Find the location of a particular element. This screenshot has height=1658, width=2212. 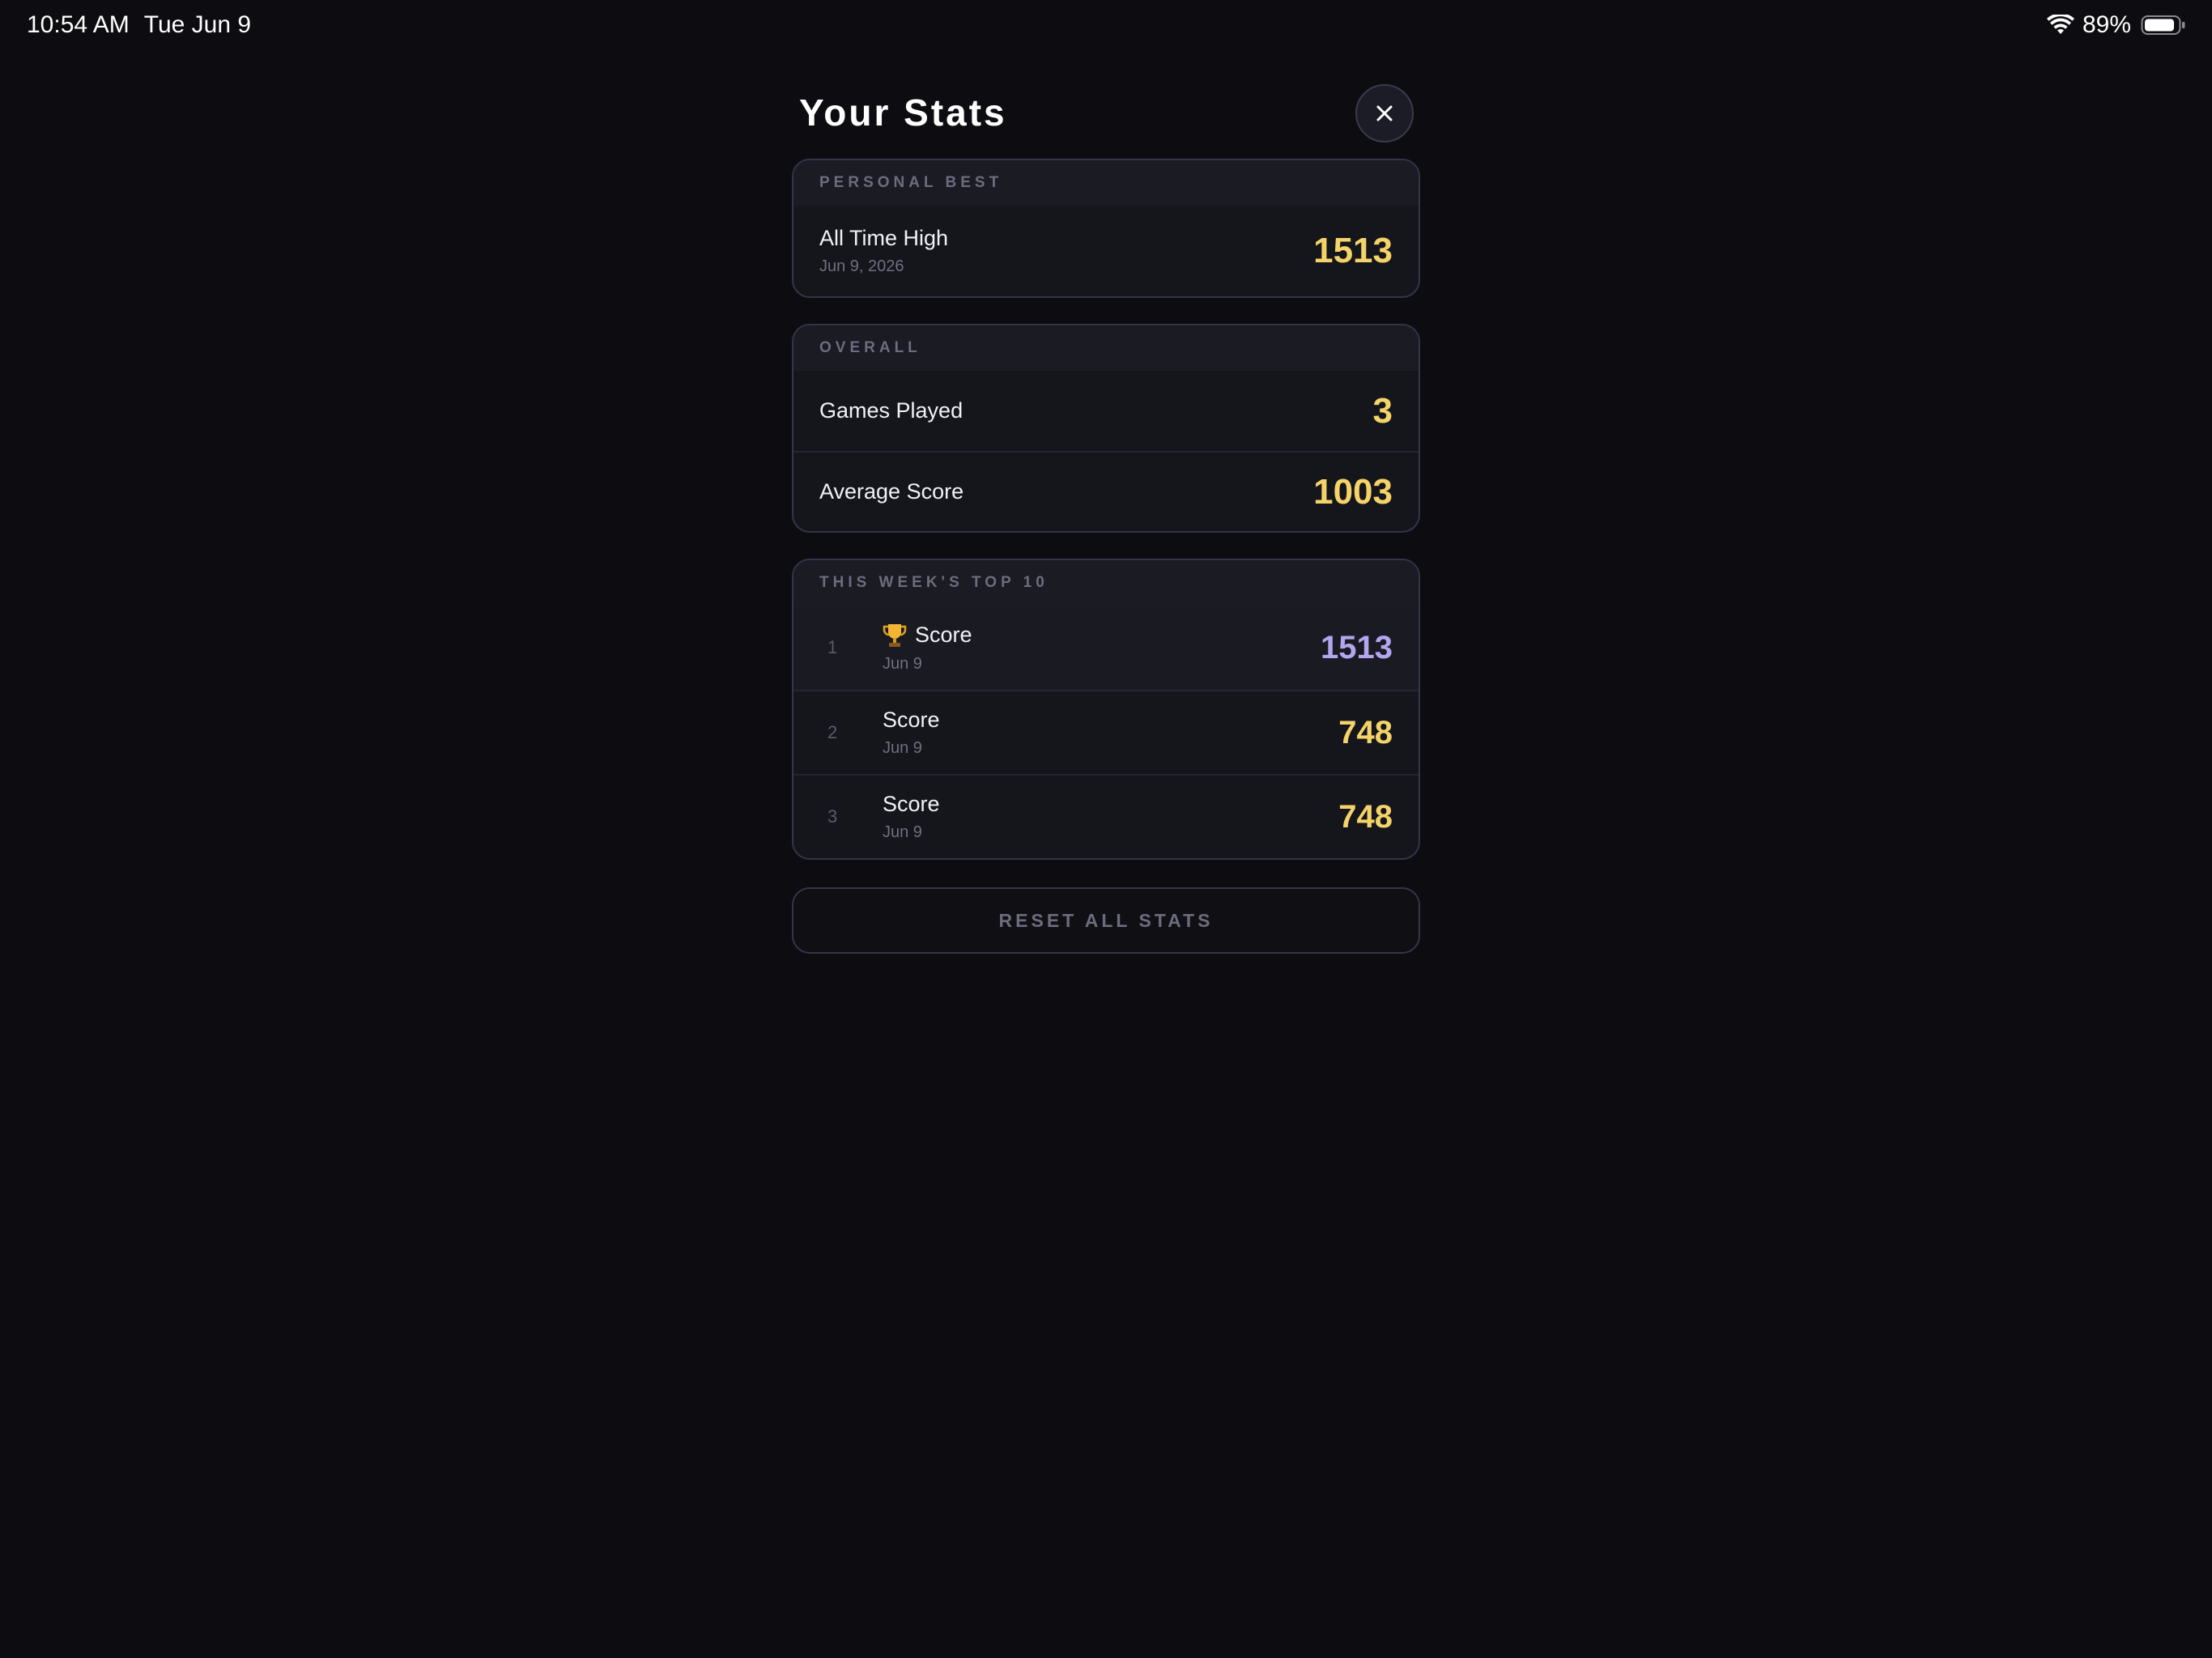

personal-best-header: PERSONAL BEST is located at coordinates (1106, 183).